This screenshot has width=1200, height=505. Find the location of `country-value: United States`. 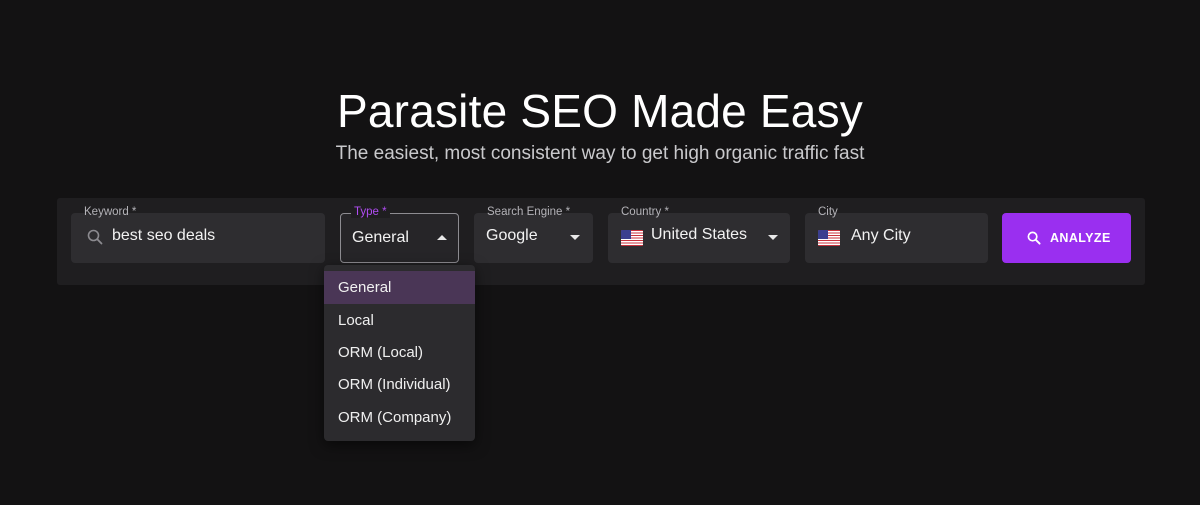

country-value: United States is located at coordinates (699, 234).